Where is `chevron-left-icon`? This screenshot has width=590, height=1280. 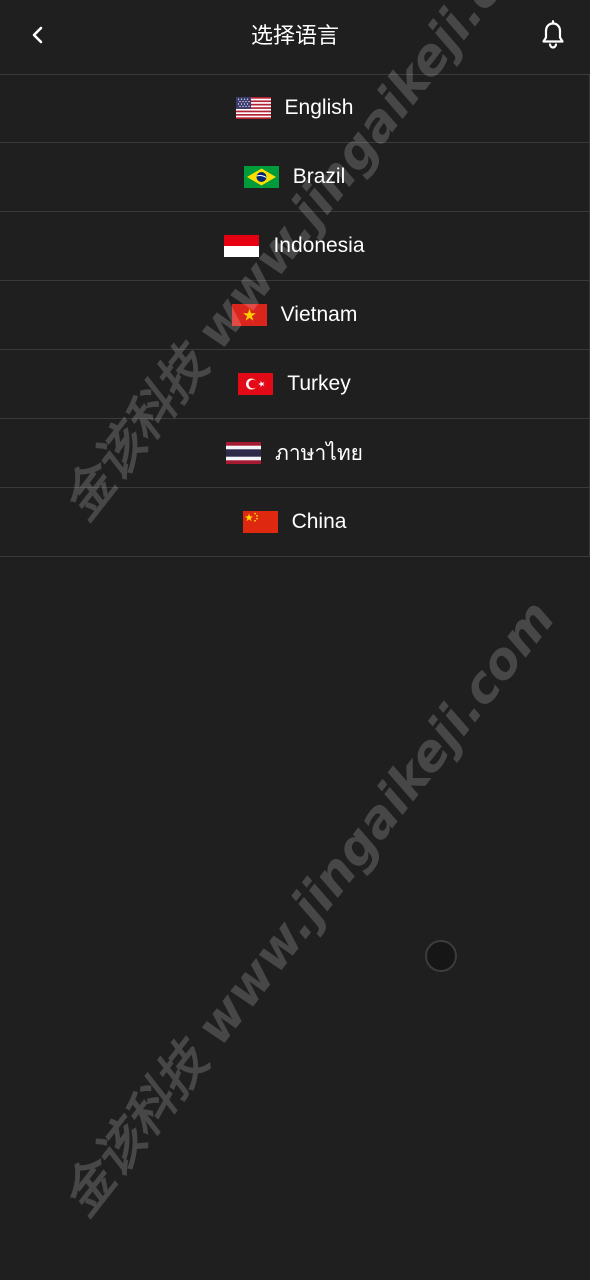 chevron-left-icon is located at coordinates (37, 35).